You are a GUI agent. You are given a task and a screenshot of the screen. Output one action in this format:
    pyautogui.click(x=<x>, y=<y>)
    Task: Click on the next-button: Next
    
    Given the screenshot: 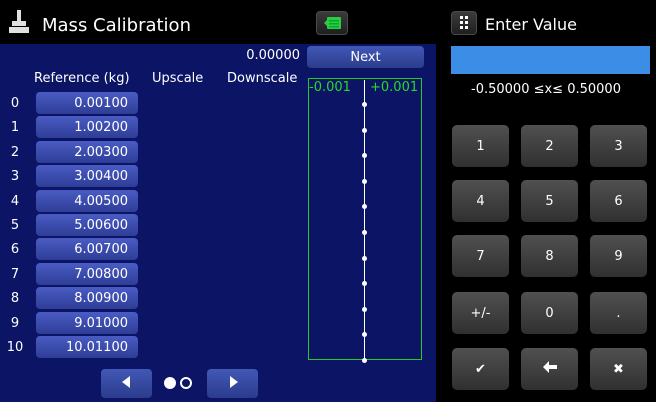 What is the action you would take?
    pyautogui.click(x=365, y=57)
    